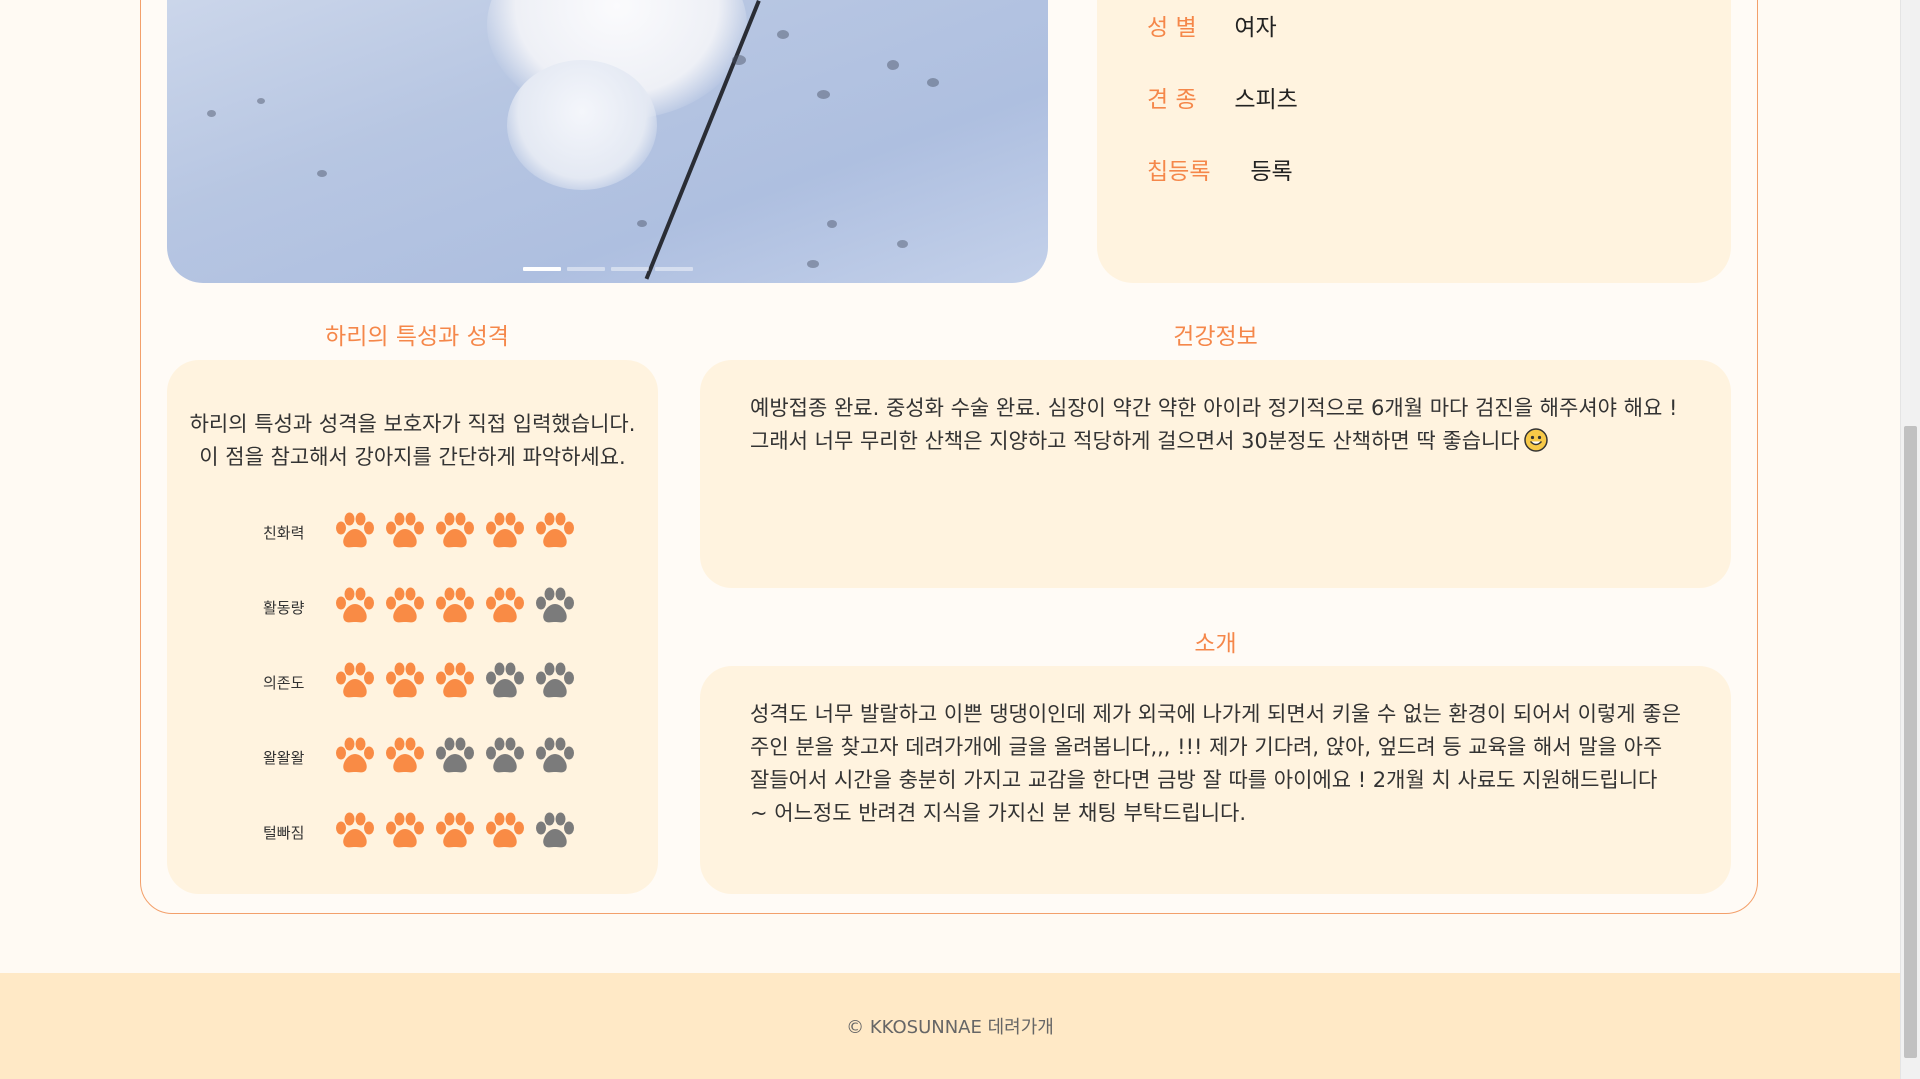 The width and height of the screenshot is (1920, 1079). What do you see at coordinates (1220, 169) in the screenshot?
I see `info-row-chip: 칩등록 등록` at bounding box center [1220, 169].